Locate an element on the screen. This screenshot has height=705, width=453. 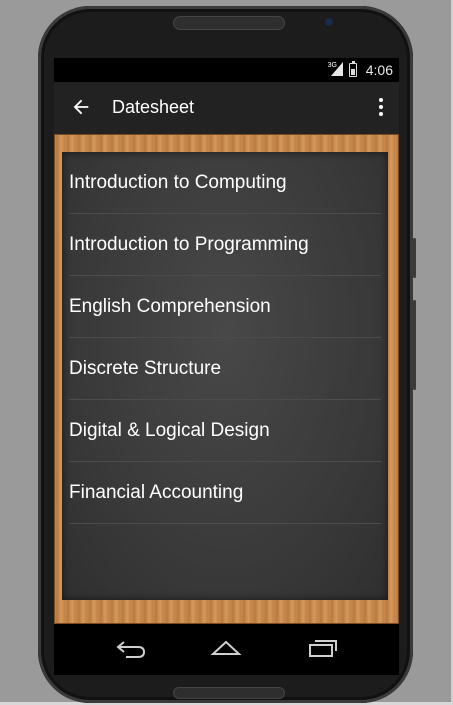
bottom-speaker is located at coordinates (229, 693).